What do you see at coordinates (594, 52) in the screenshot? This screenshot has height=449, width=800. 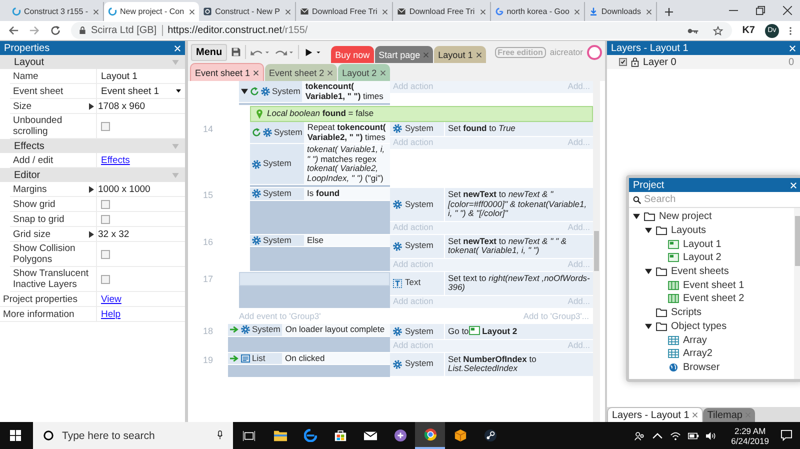 I see `avatar-circle` at bounding box center [594, 52].